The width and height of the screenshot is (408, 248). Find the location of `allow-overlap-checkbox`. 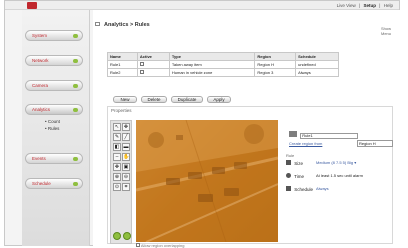

allow-overlap-checkbox is located at coordinates (138, 245).